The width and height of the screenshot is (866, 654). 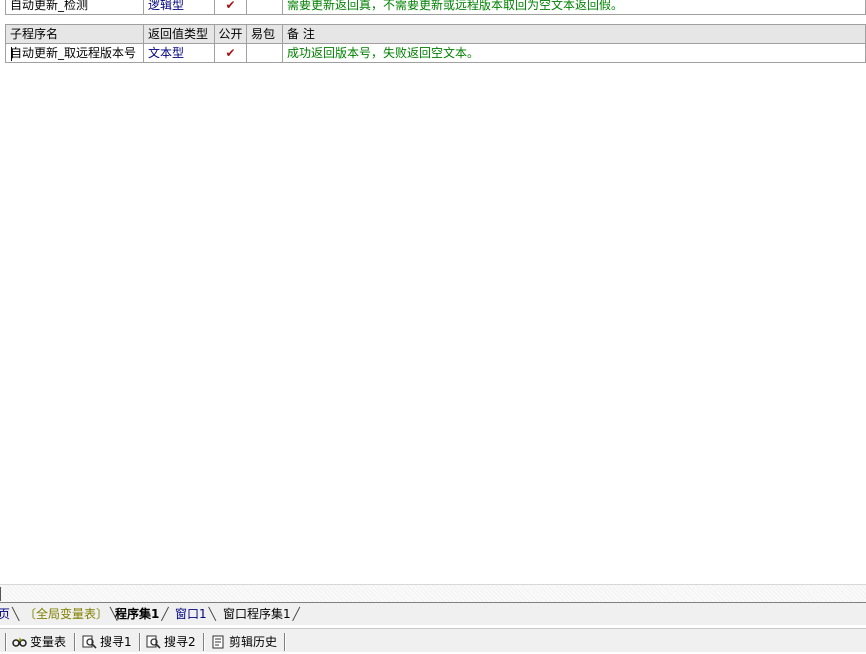 I want to click on return-type-cell: 文本型, so click(x=179, y=53).